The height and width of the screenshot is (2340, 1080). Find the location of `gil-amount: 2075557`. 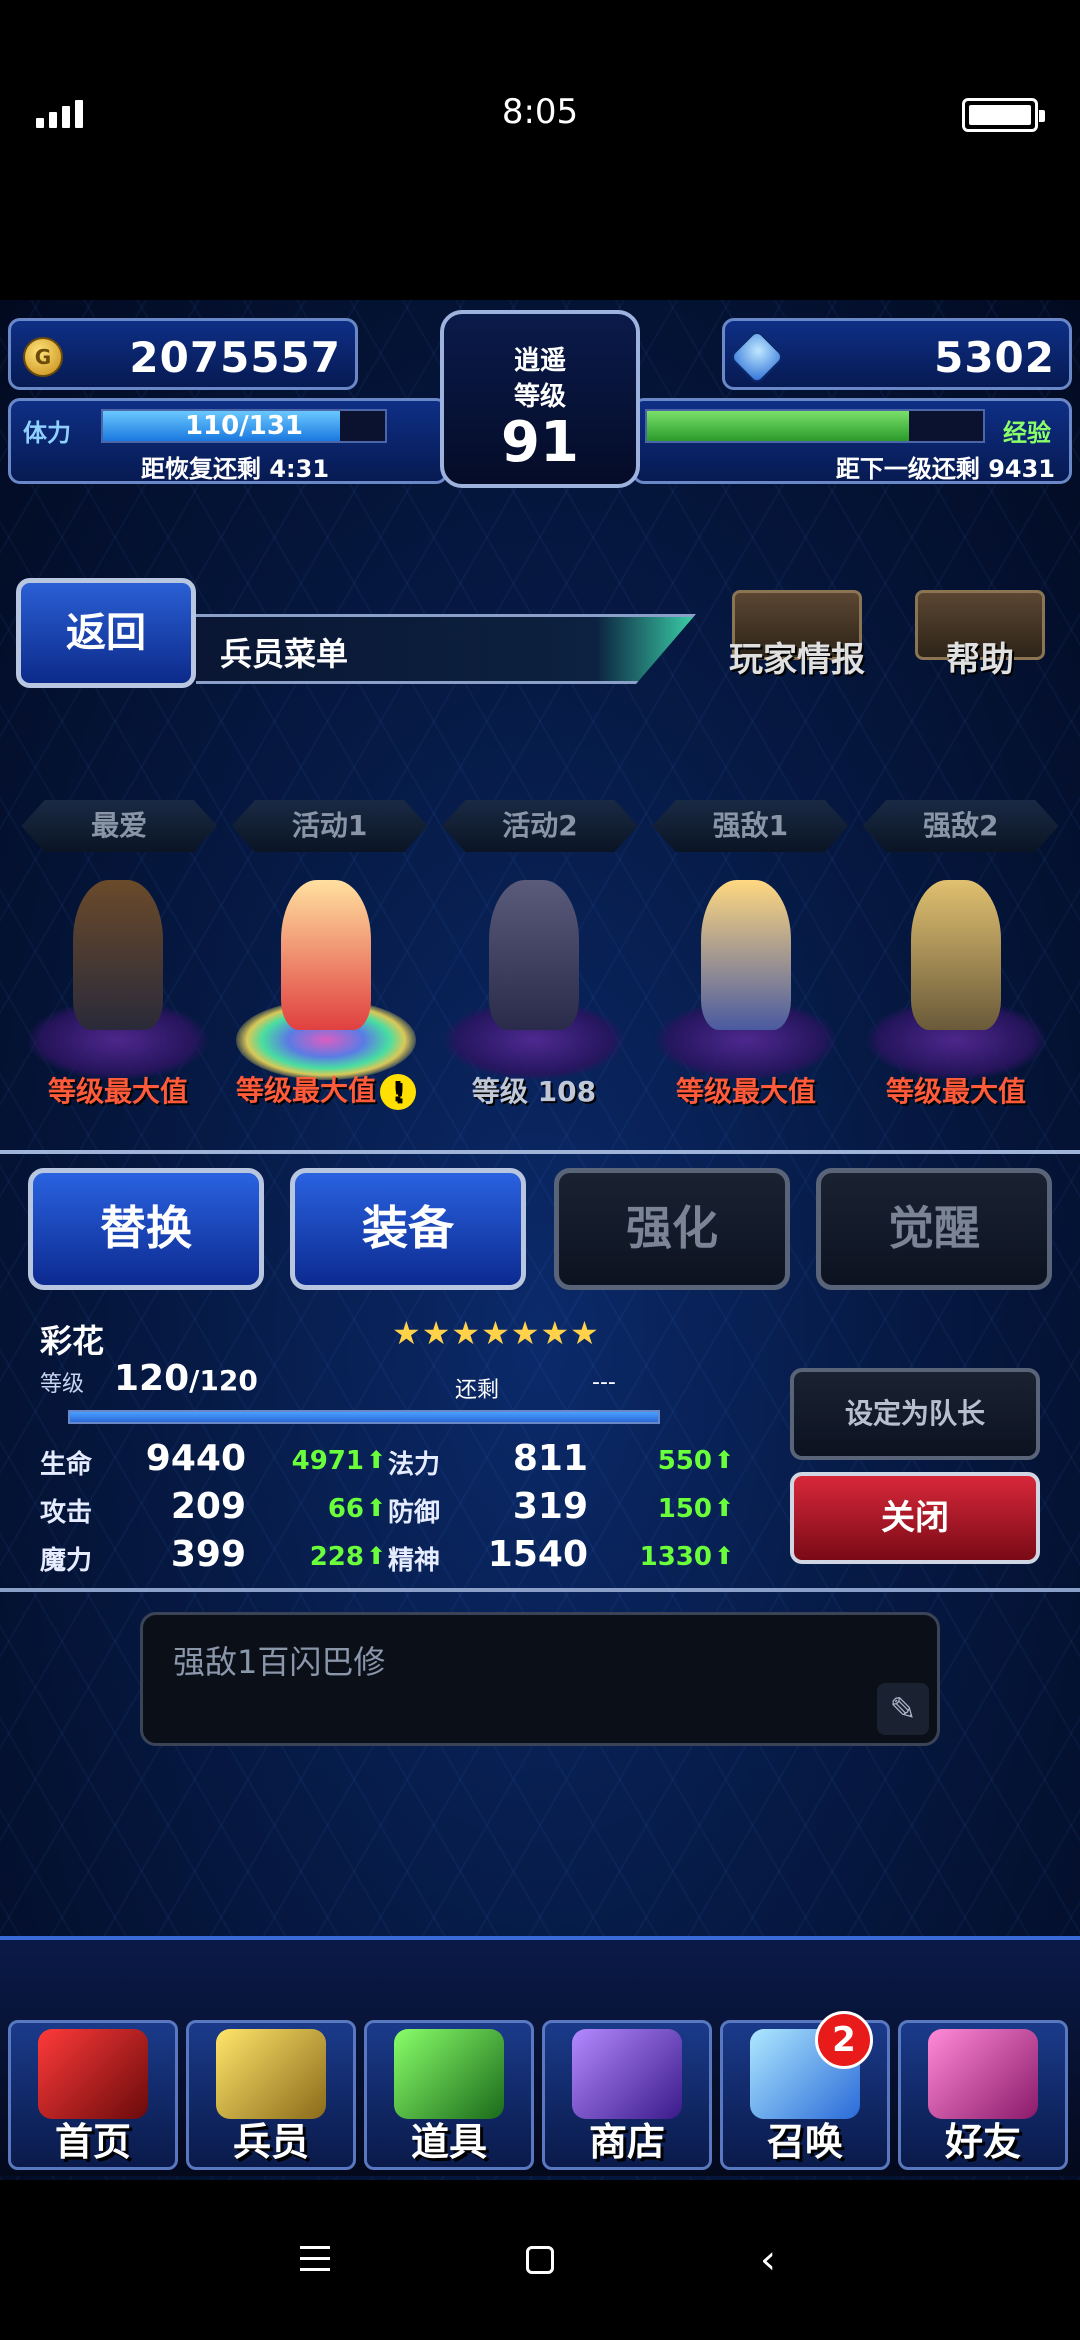

gil-amount: 2075557 is located at coordinates (235, 357).